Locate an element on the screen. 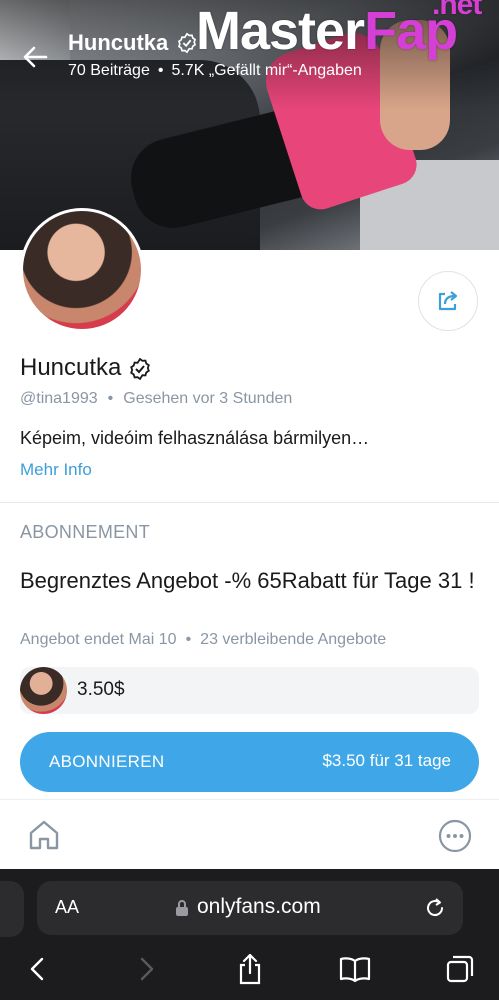 This screenshot has width=499, height=1000. url-text: onlyfans.com is located at coordinates (259, 906).